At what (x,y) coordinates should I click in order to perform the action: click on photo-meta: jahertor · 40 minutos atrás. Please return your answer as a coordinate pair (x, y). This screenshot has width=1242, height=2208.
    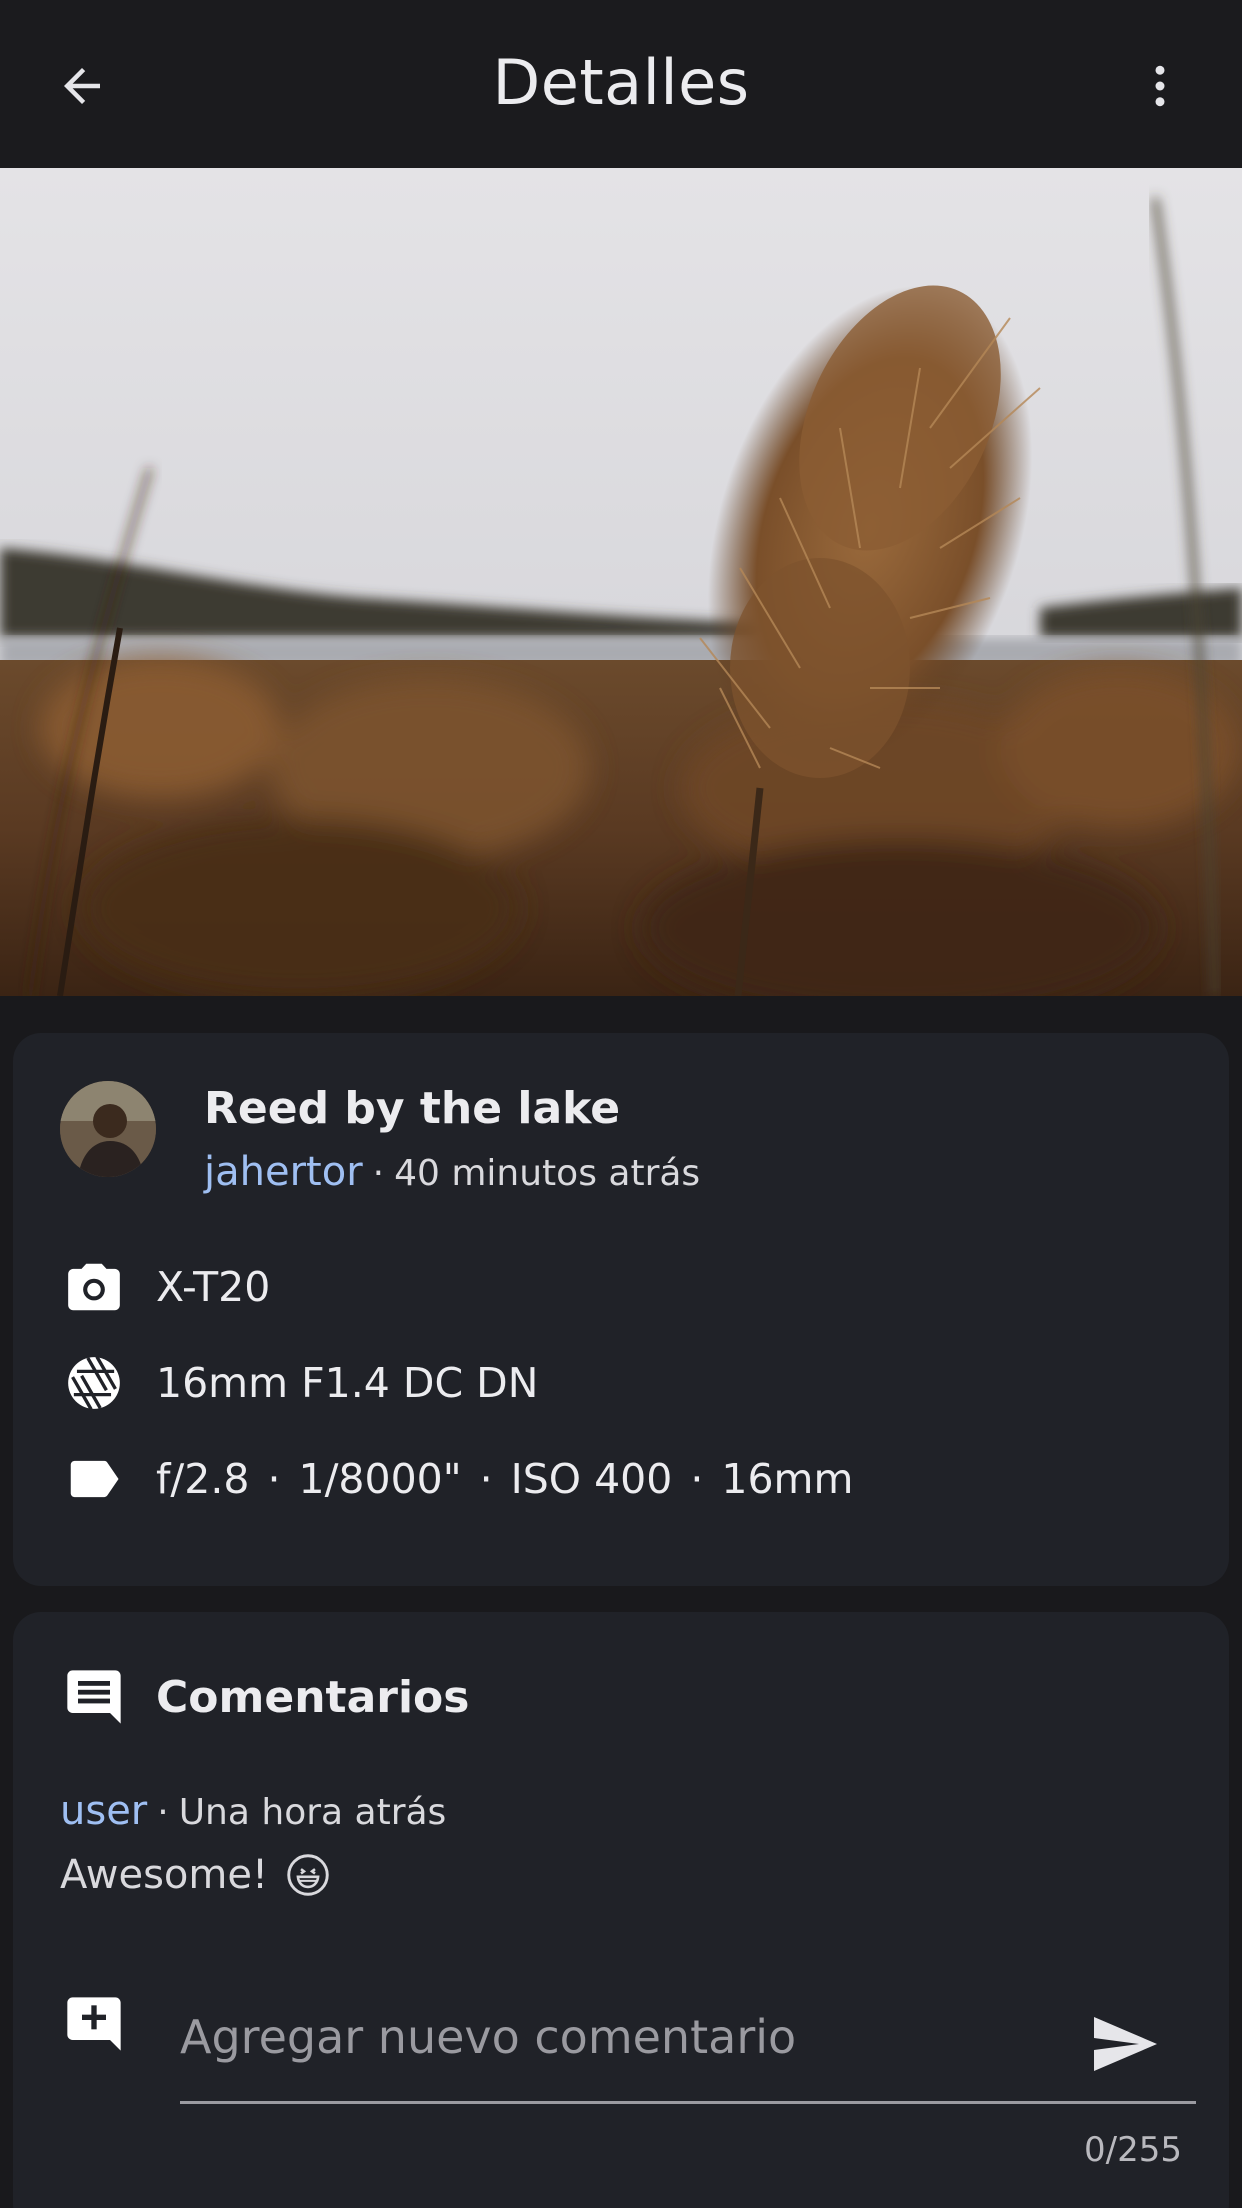
    Looking at the image, I should click on (452, 1172).